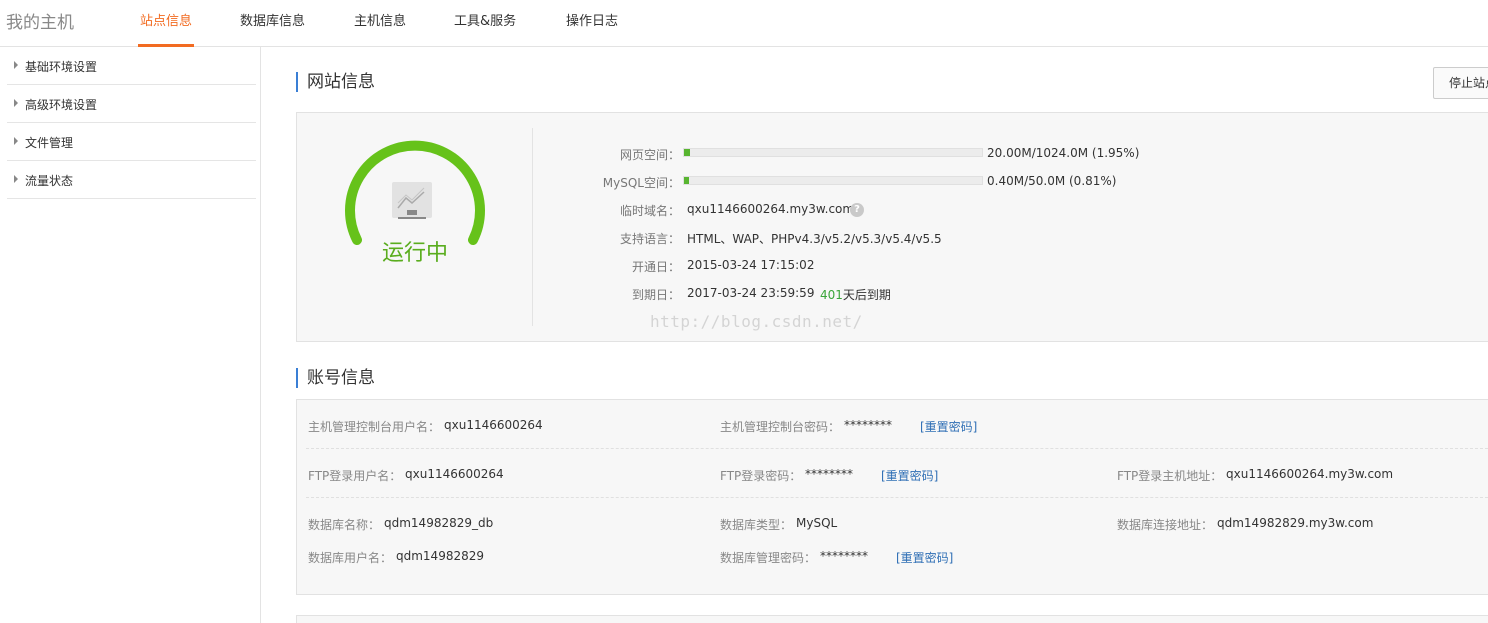 This screenshot has height=623, width=1488. What do you see at coordinates (814, 239) in the screenshot?
I see `languages-value: HTML、WAP、PHPv4.3/v5.2/v5.3/v5.4/v5.5` at bounding box center [814, 239].